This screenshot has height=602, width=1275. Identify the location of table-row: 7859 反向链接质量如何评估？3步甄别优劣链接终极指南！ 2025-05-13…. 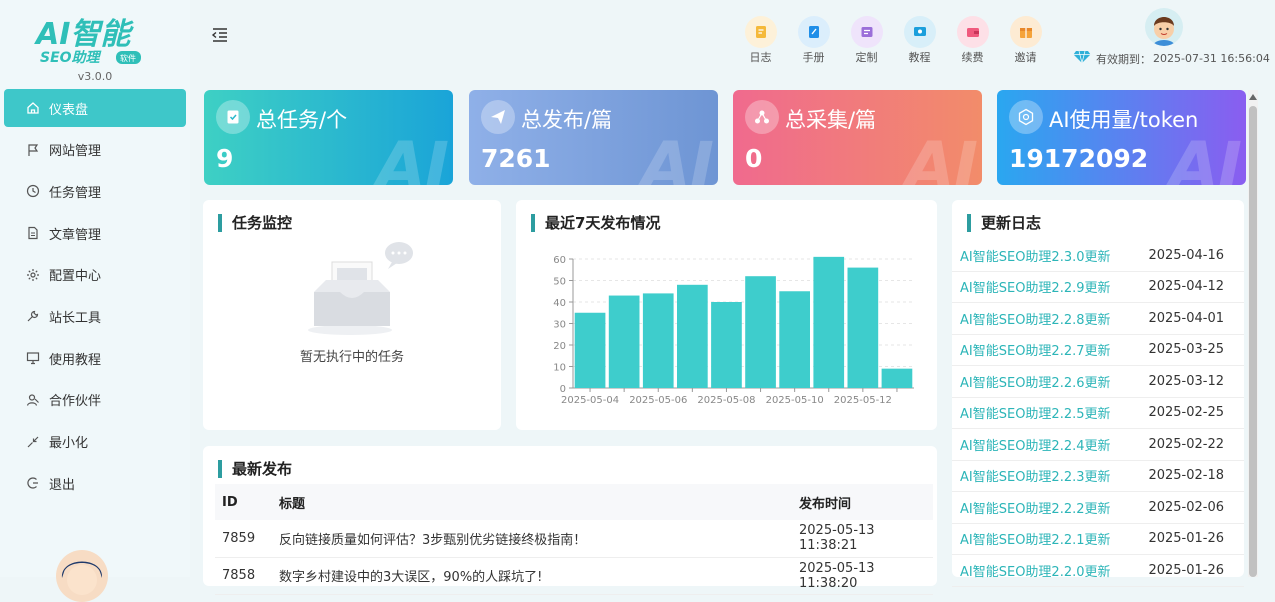
(574, 539).